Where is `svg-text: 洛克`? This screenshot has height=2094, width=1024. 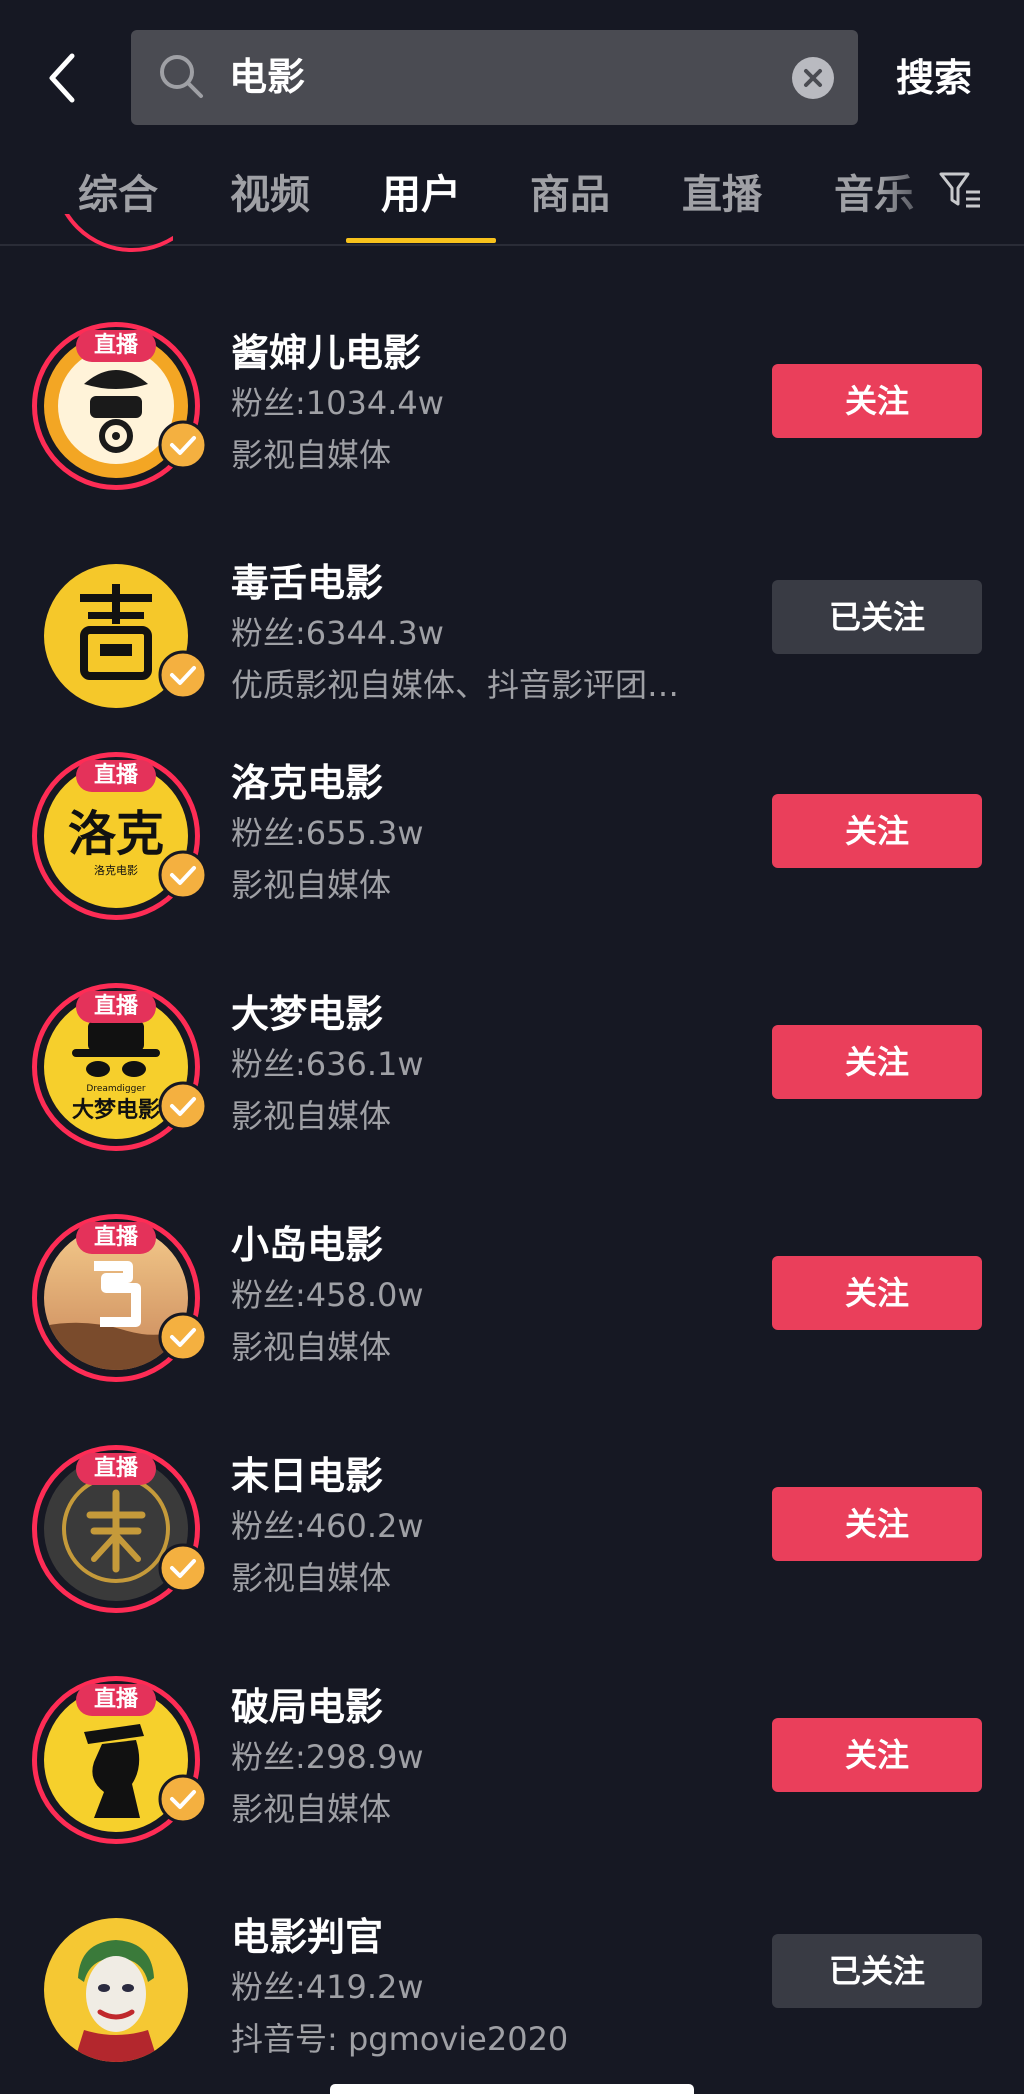 svg-text: 洛克 is located at coordinates (116, 834).